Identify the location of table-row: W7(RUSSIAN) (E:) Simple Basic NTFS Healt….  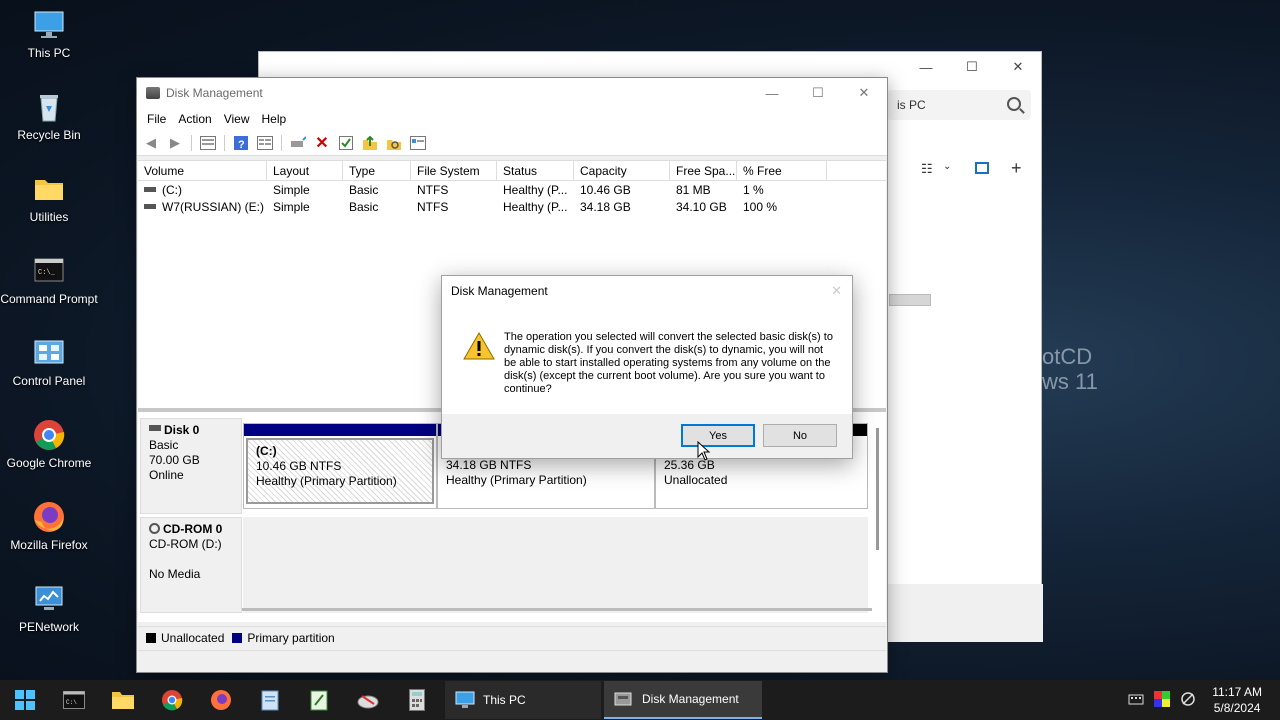
(512, 206).